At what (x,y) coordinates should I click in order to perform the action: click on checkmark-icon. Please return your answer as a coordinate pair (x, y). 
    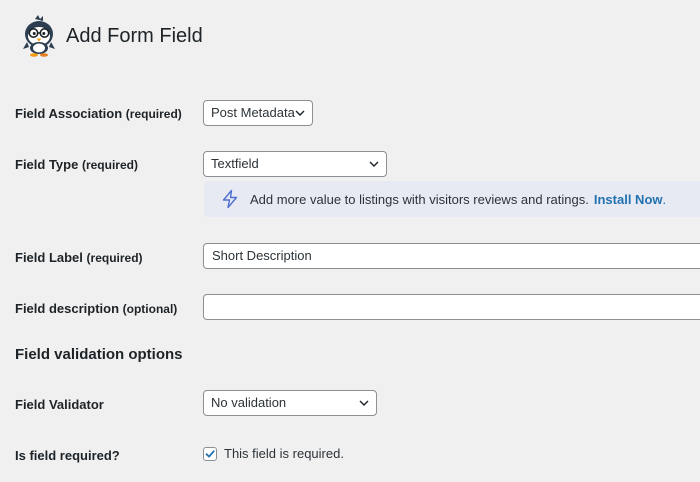
    Looking at the image, I should click on (210, 453).